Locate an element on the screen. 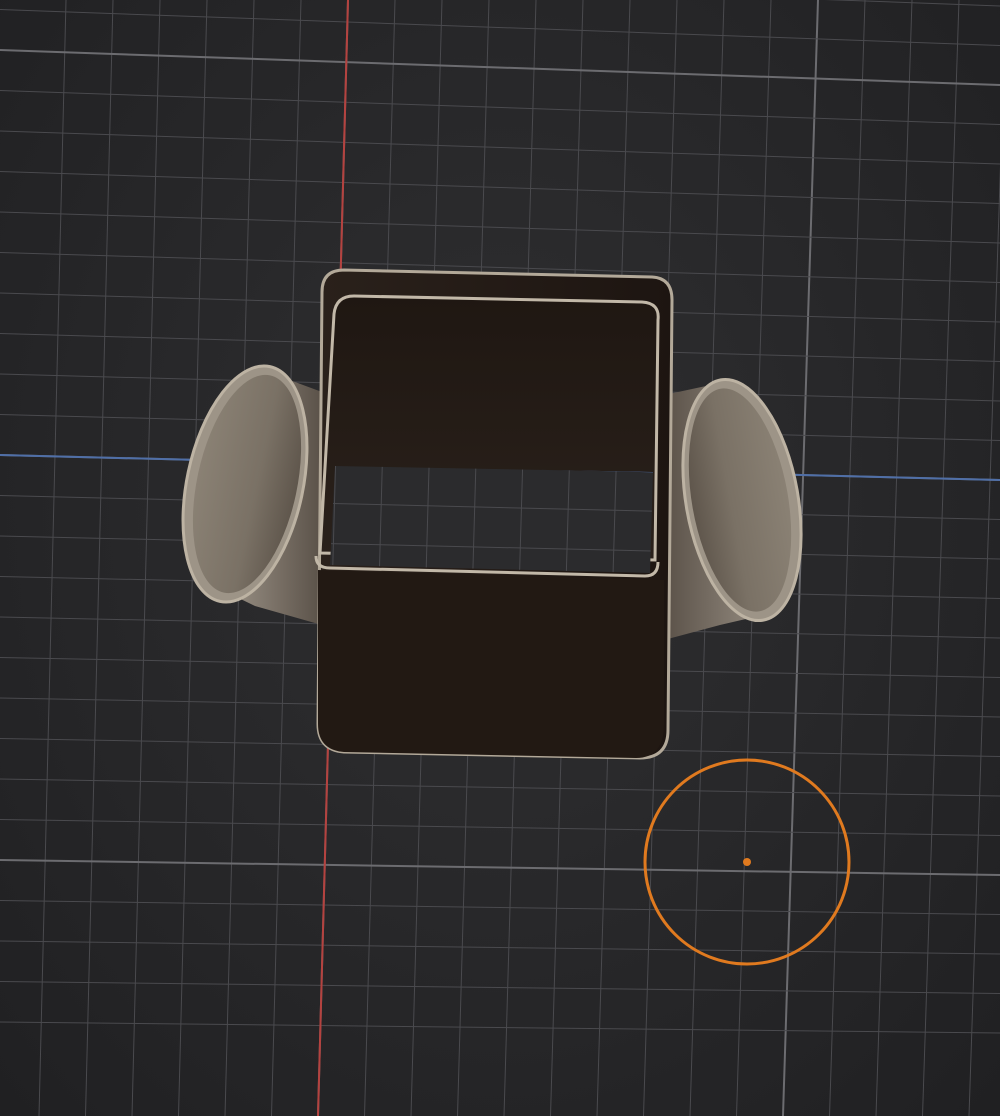 Image resolution: width=1000 pixels, height=1116 pixels. left-round-opening is located at coordinates (251, 494).